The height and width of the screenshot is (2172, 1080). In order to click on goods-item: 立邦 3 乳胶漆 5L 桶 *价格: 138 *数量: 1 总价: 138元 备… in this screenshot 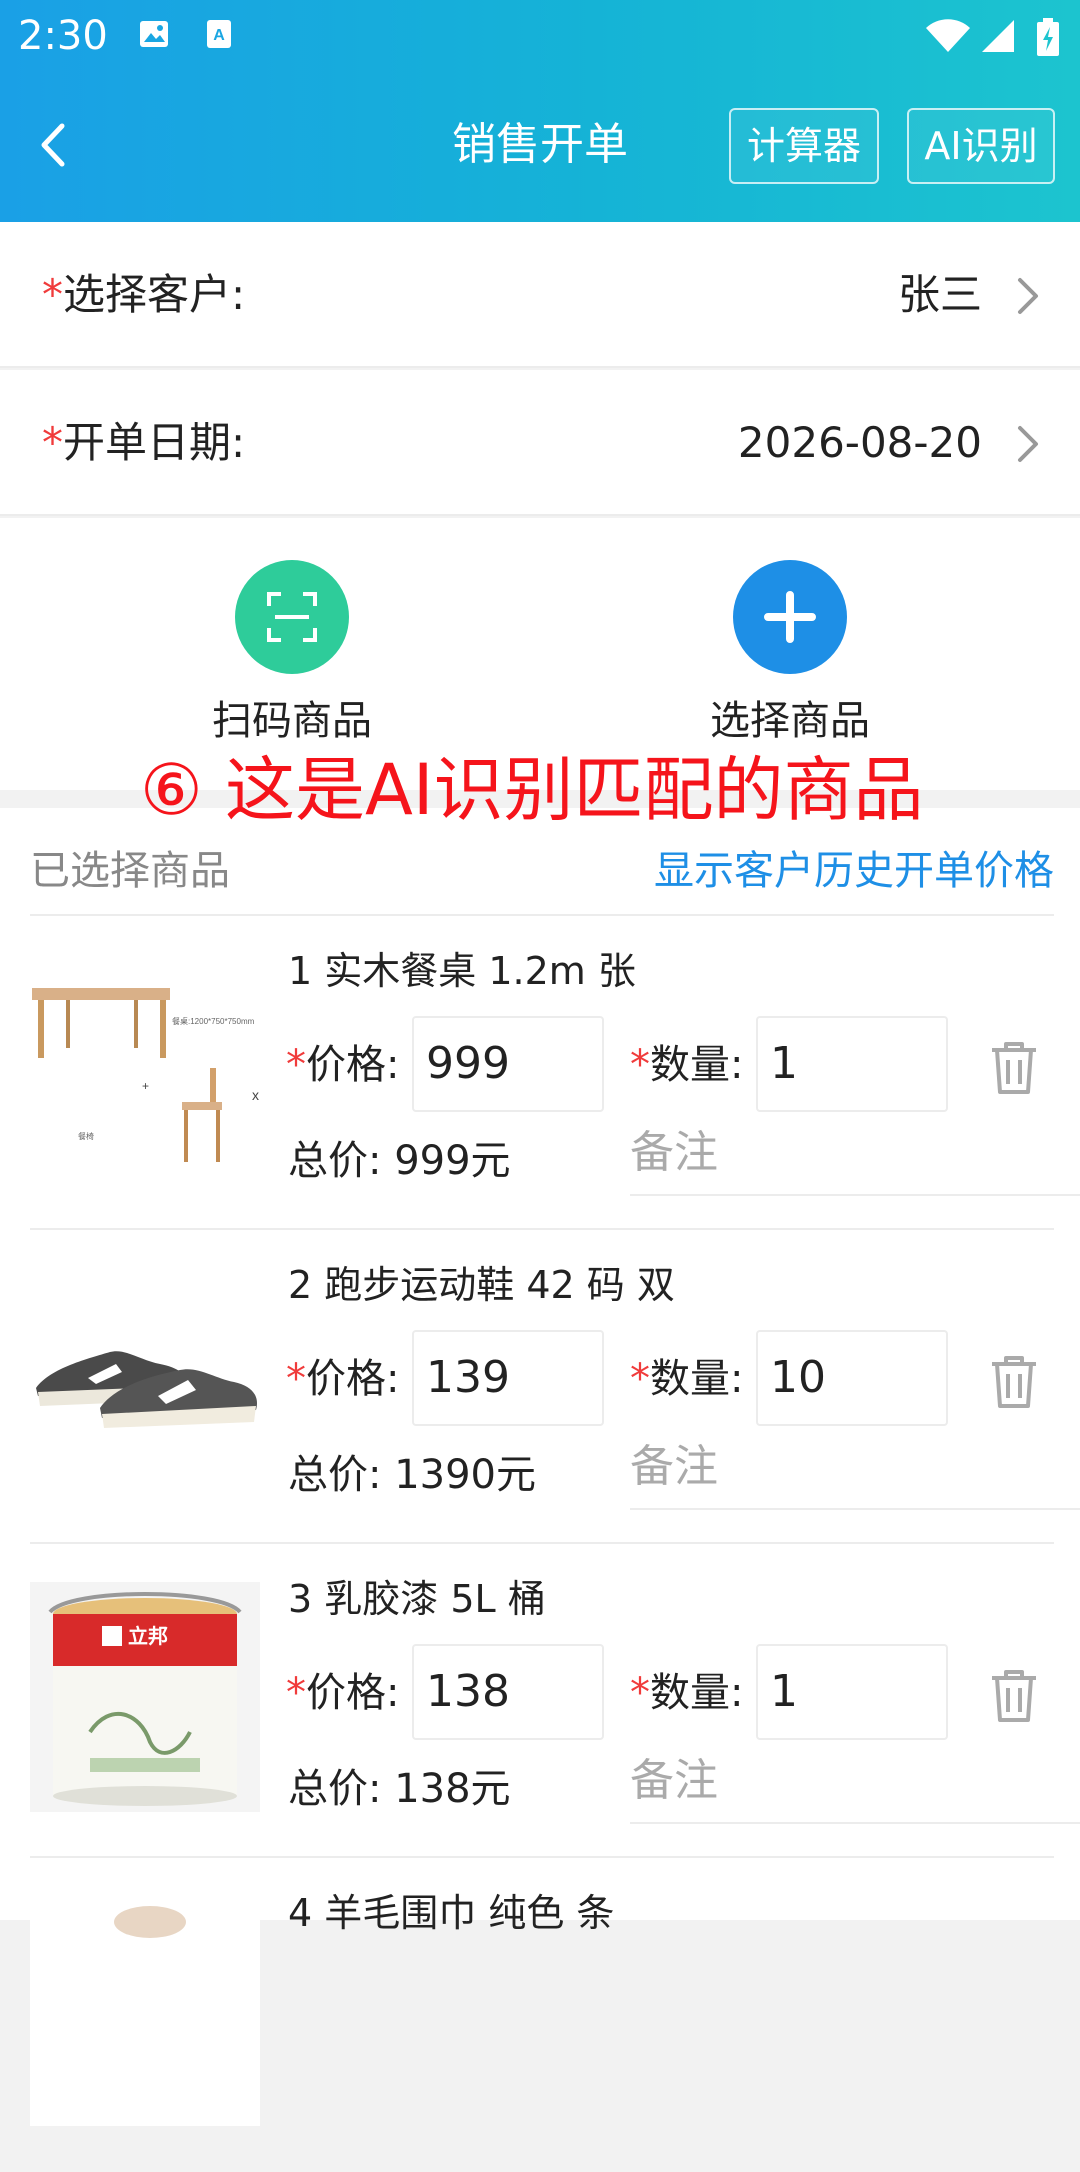, I will do `click(540, 1701)`.